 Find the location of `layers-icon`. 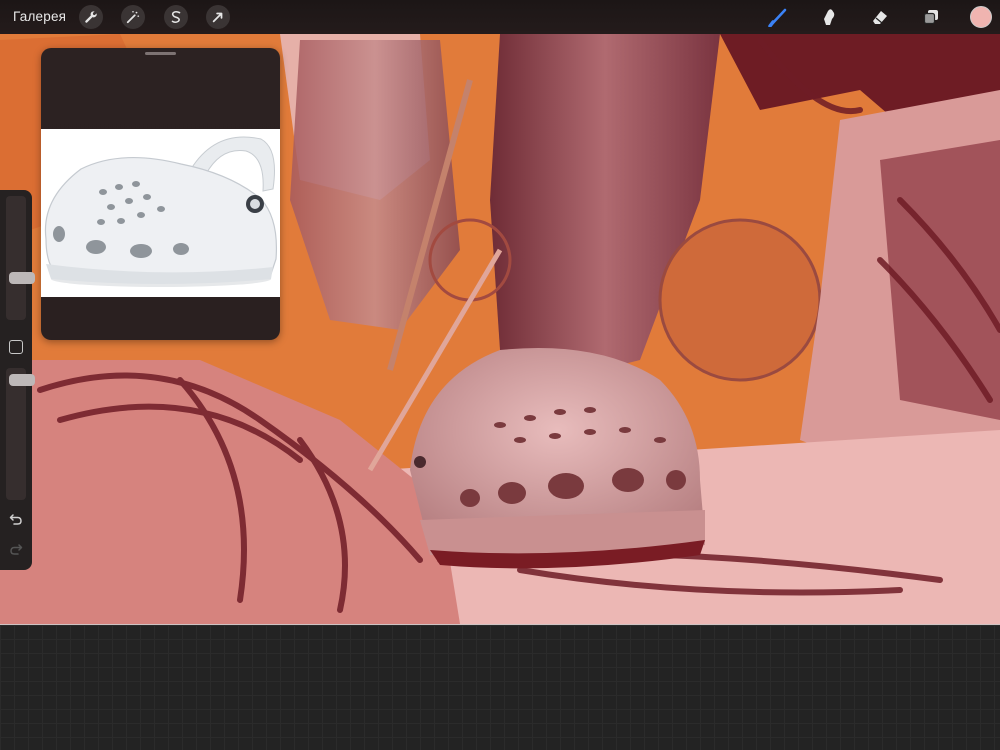

layers-icon is located at coordinates (930, 17).